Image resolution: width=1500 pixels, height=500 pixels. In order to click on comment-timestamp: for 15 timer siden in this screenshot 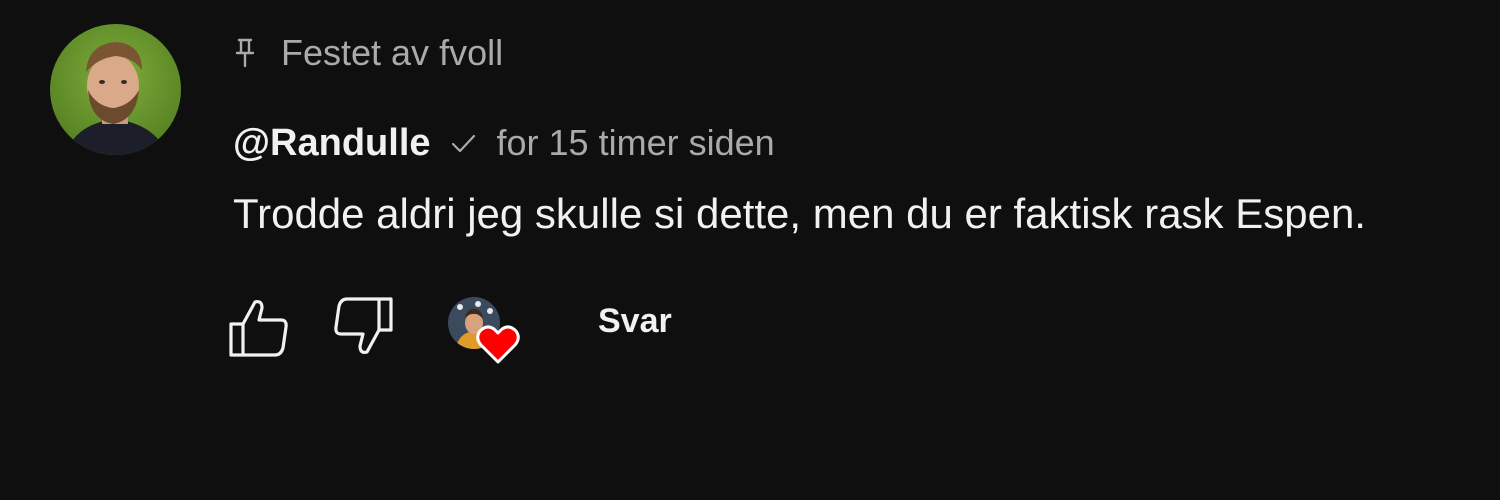, I will do `click(636, 143)`.